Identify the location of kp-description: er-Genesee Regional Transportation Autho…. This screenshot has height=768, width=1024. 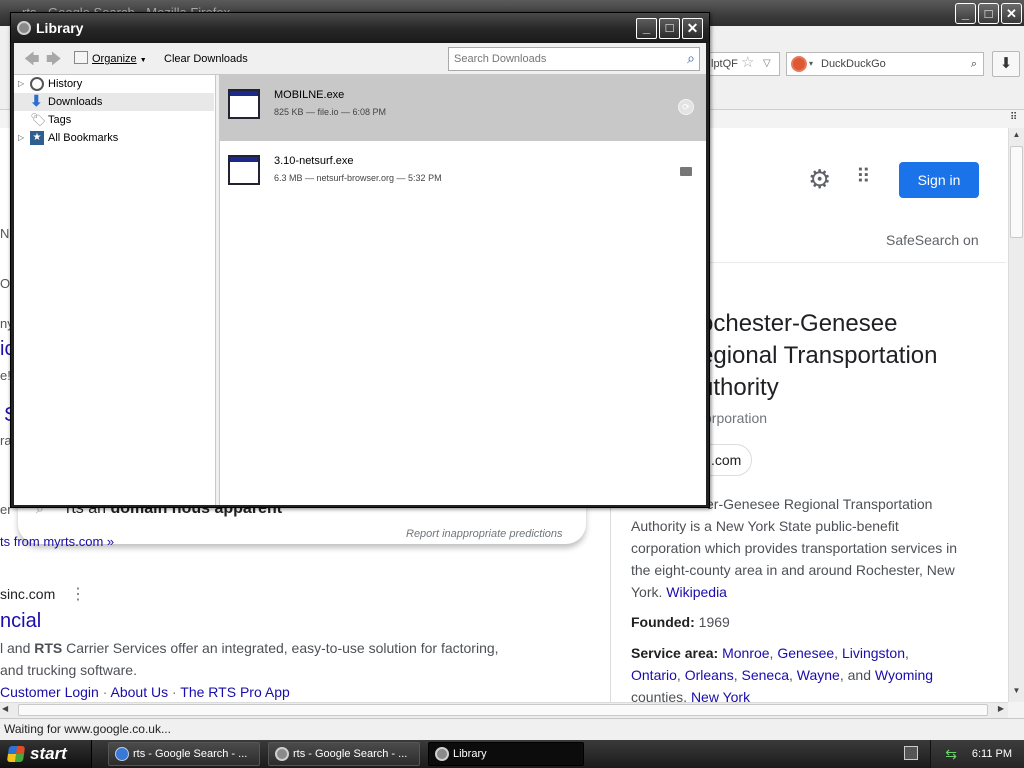
(794, 548).